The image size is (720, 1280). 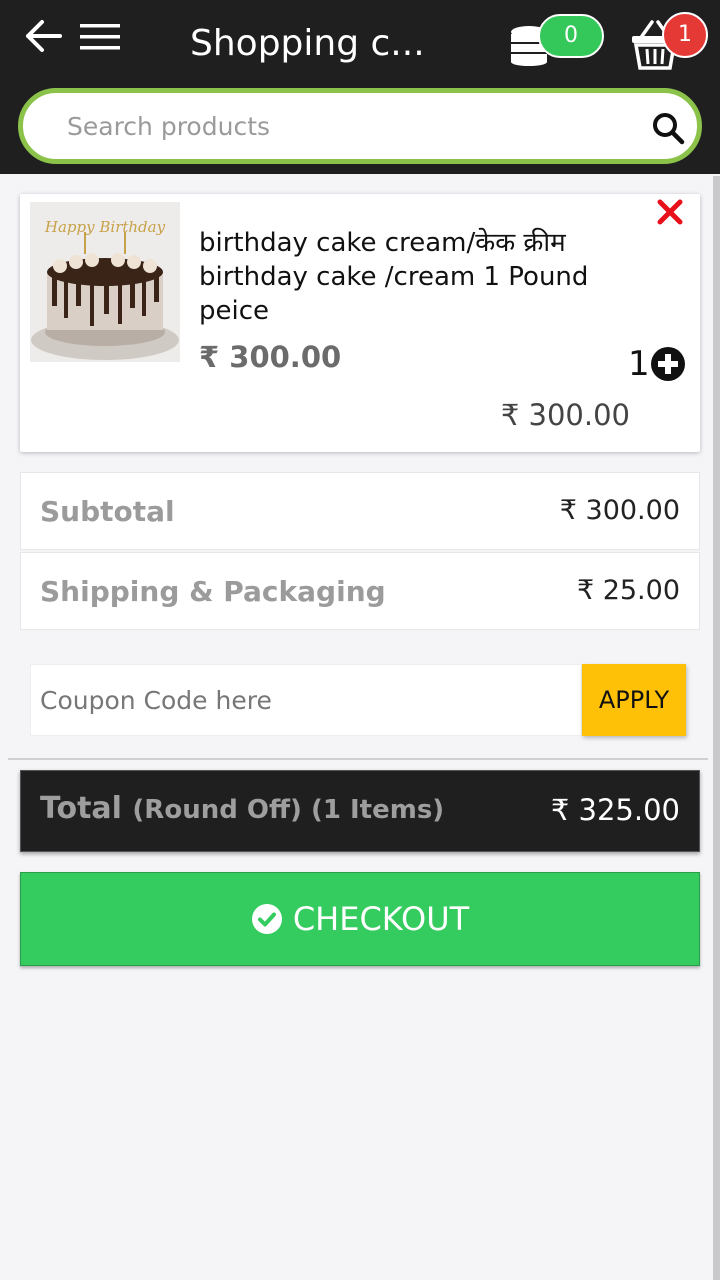 I want to click on total-label-group: Total (Round Off) (1 Items), so click(x=242, y=808).